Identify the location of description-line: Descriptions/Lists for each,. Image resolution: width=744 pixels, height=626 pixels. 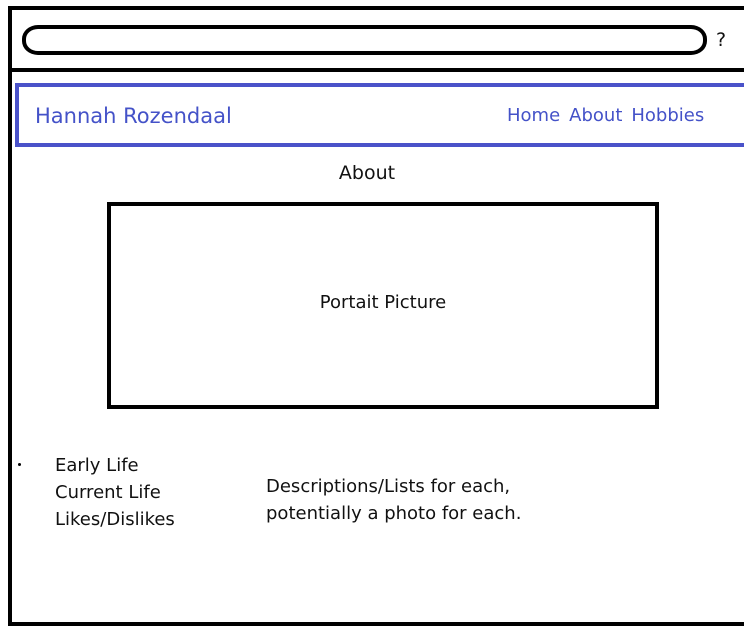
(388, 486).